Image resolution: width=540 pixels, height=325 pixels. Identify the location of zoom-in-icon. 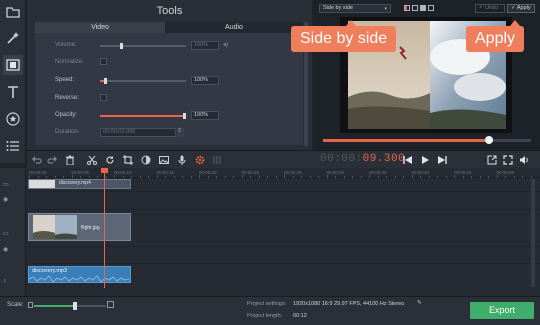
(110, 304).